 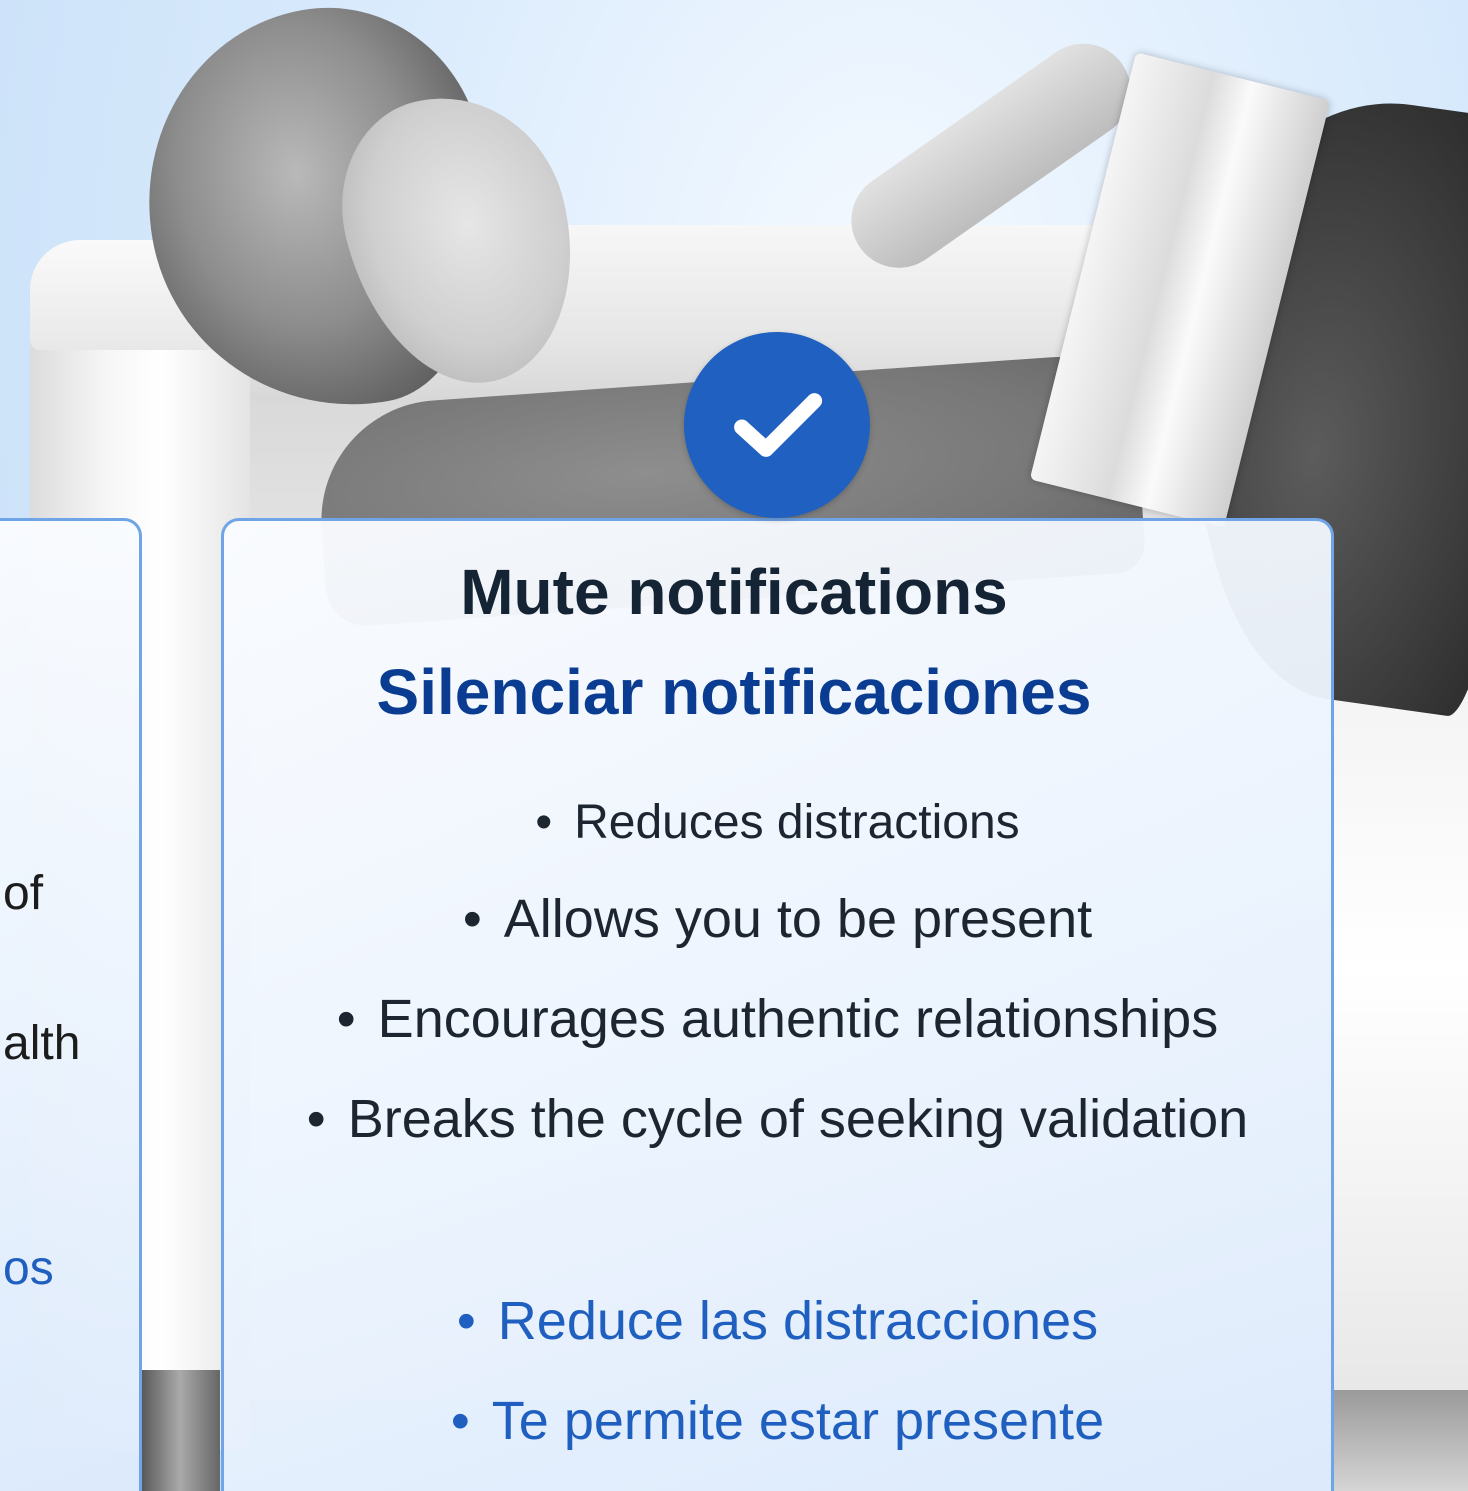 I want to click on bullet-item-es: • Te permite estar presente, so click(x=777, y=1421).